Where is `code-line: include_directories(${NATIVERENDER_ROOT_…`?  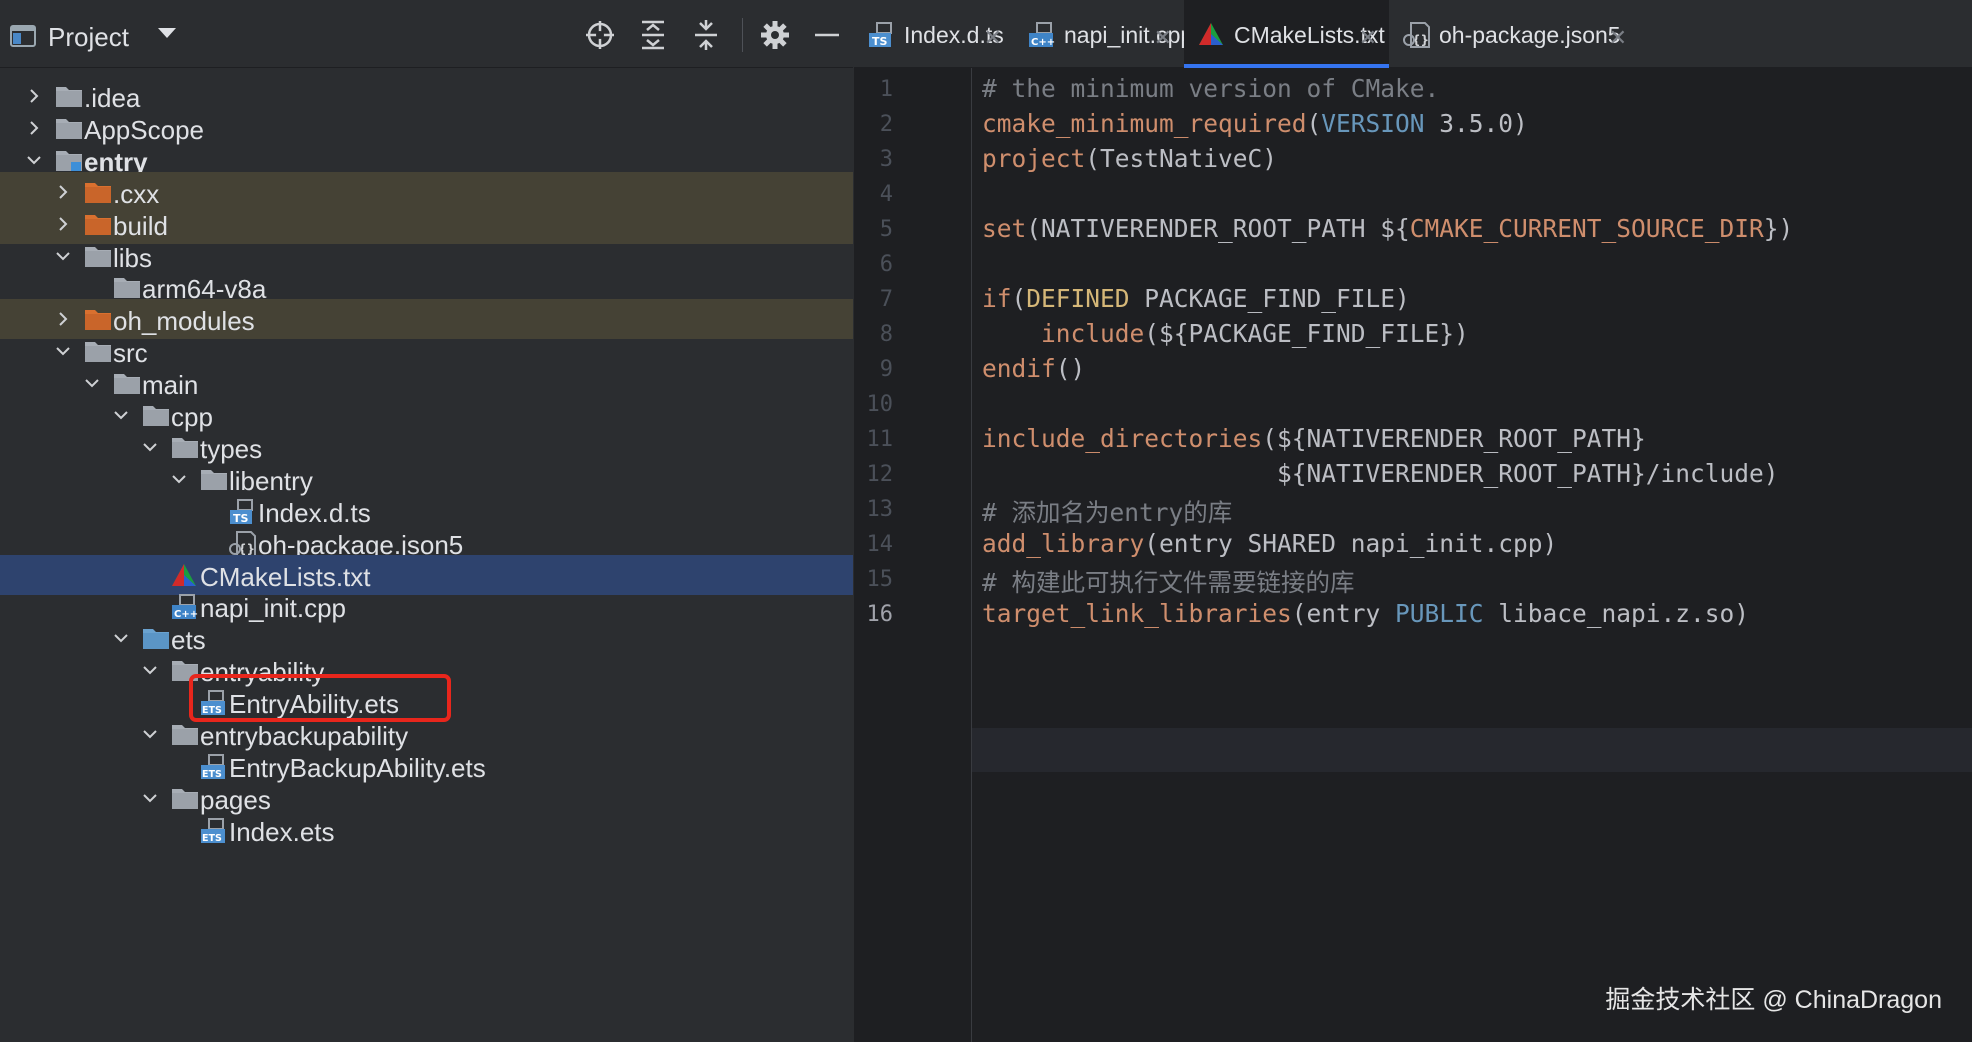
code-line: include_directories(${NATIVERENDER_ROOT_… is located at coordinates (1314, 438).